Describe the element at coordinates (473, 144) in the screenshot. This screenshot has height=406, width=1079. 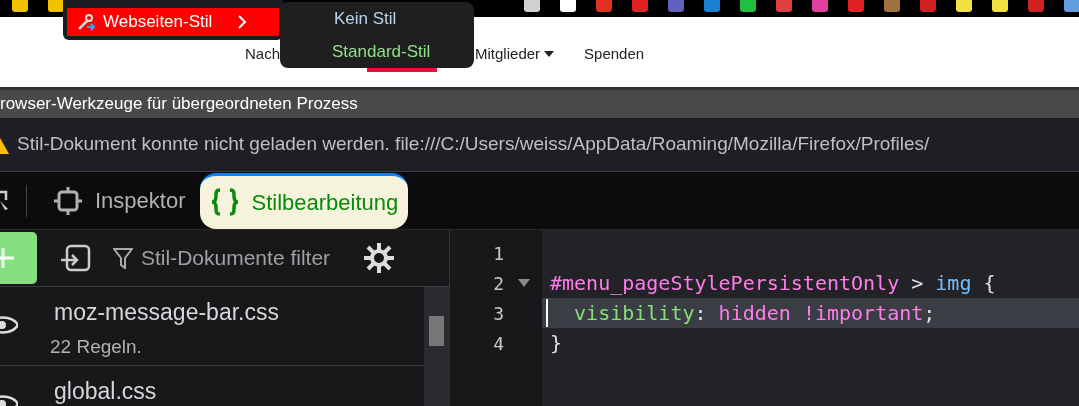
I see `notification-text: Stil-Dokument konnte nicht geladen werden. file:///C:/Users/weiss/AppData/Roaming/Mozilla/Firefox/Profiles/` at that location.